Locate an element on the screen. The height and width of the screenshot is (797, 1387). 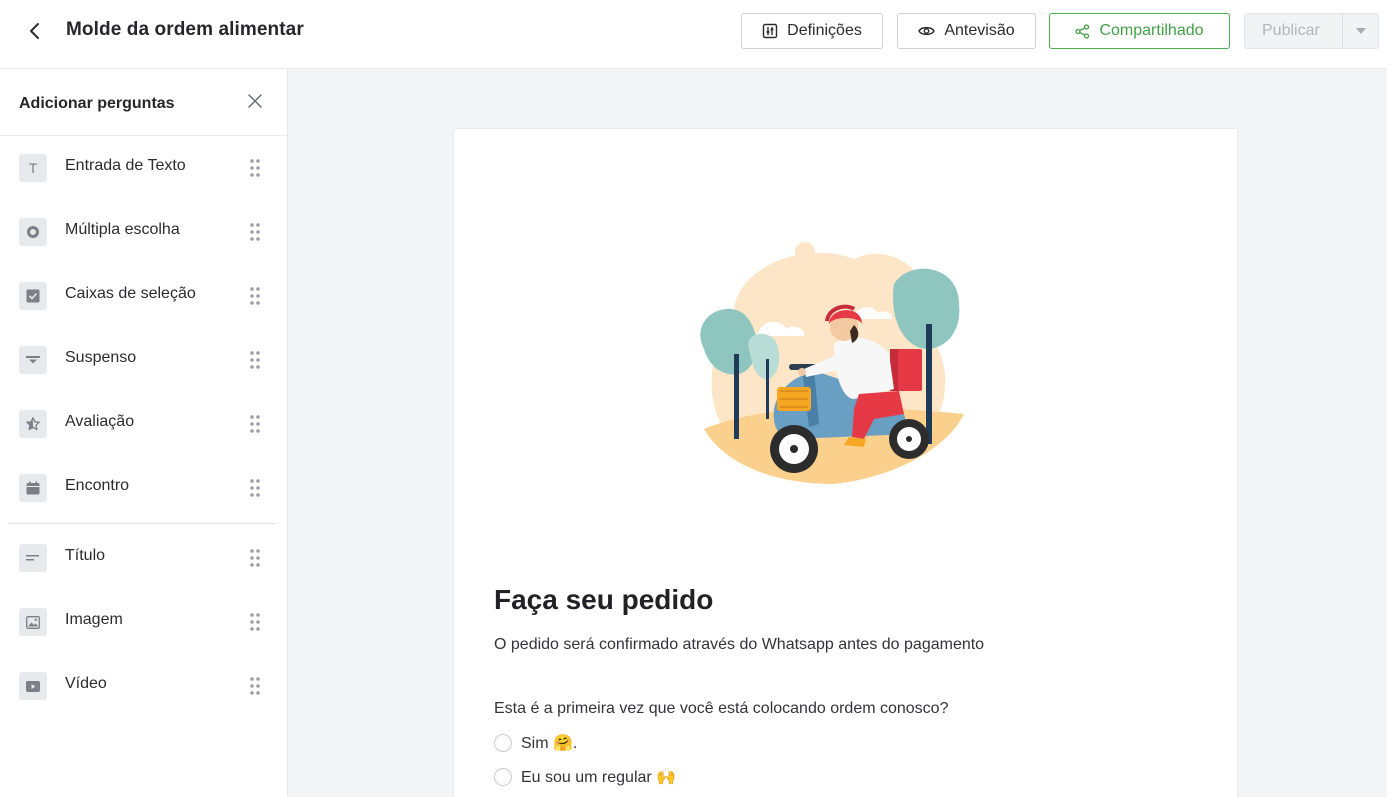
text-icon: T is located at coordinates (33, 168).